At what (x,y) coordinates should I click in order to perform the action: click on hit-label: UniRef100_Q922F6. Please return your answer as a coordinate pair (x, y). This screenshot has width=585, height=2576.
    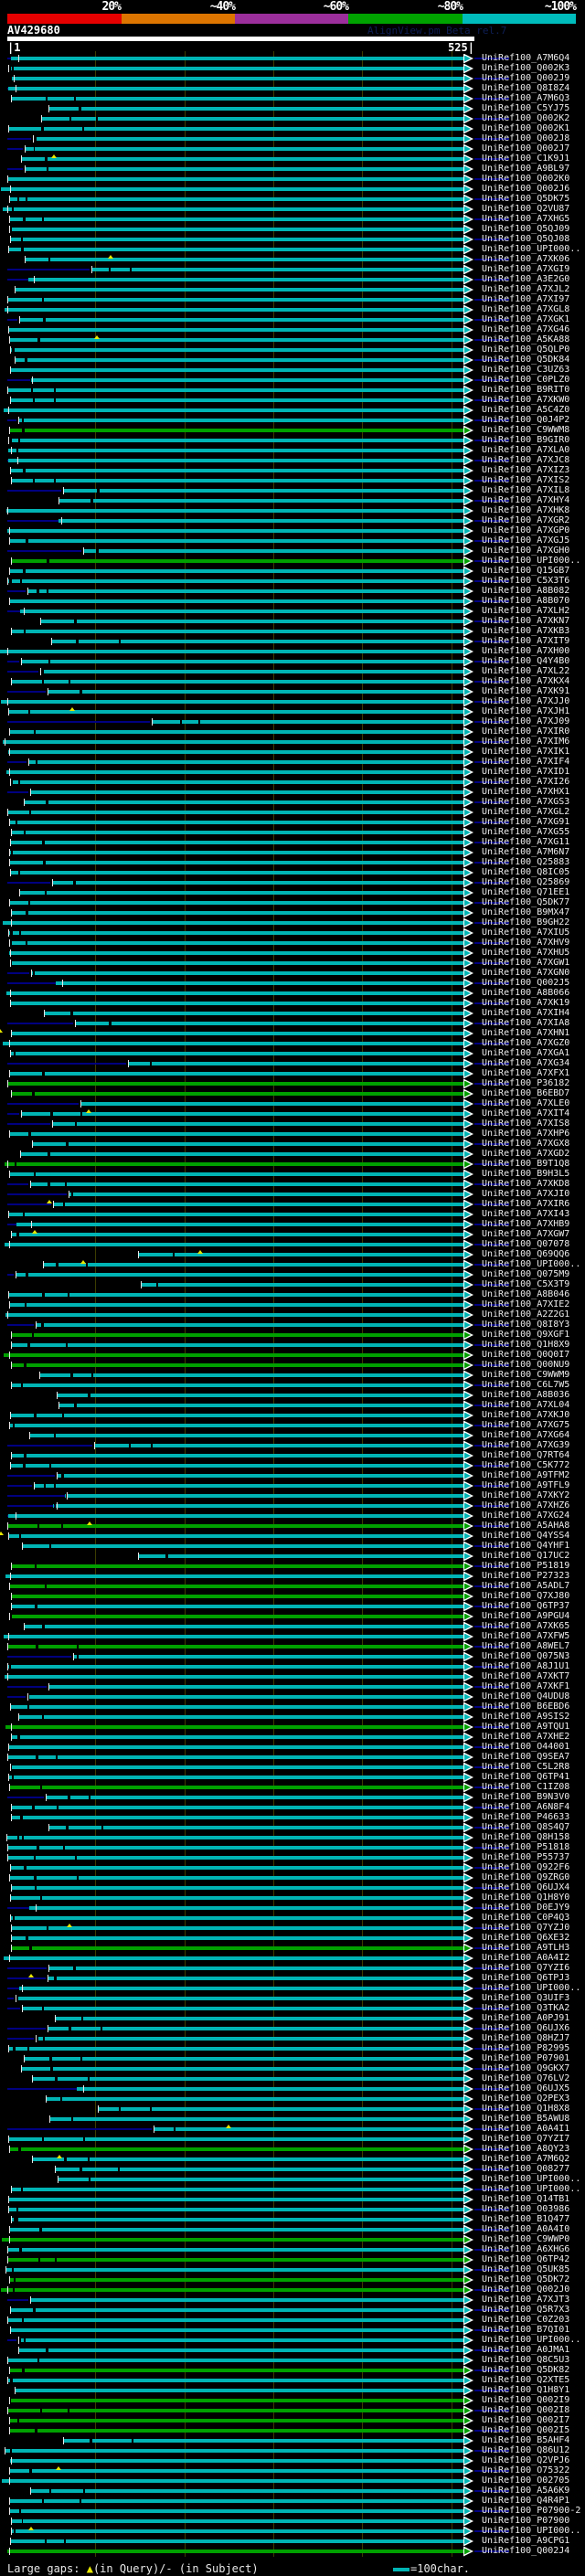
    Looking at the image, I should click on (525, 1867).